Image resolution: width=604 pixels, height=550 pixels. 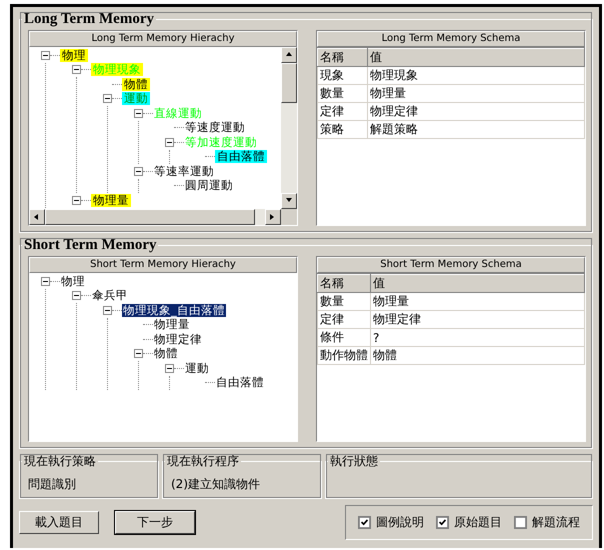 What do you see at coordinates (60, 461) in the screenshot?
I see `group-title: 現在執行策略` at bounding box center [60, 461].